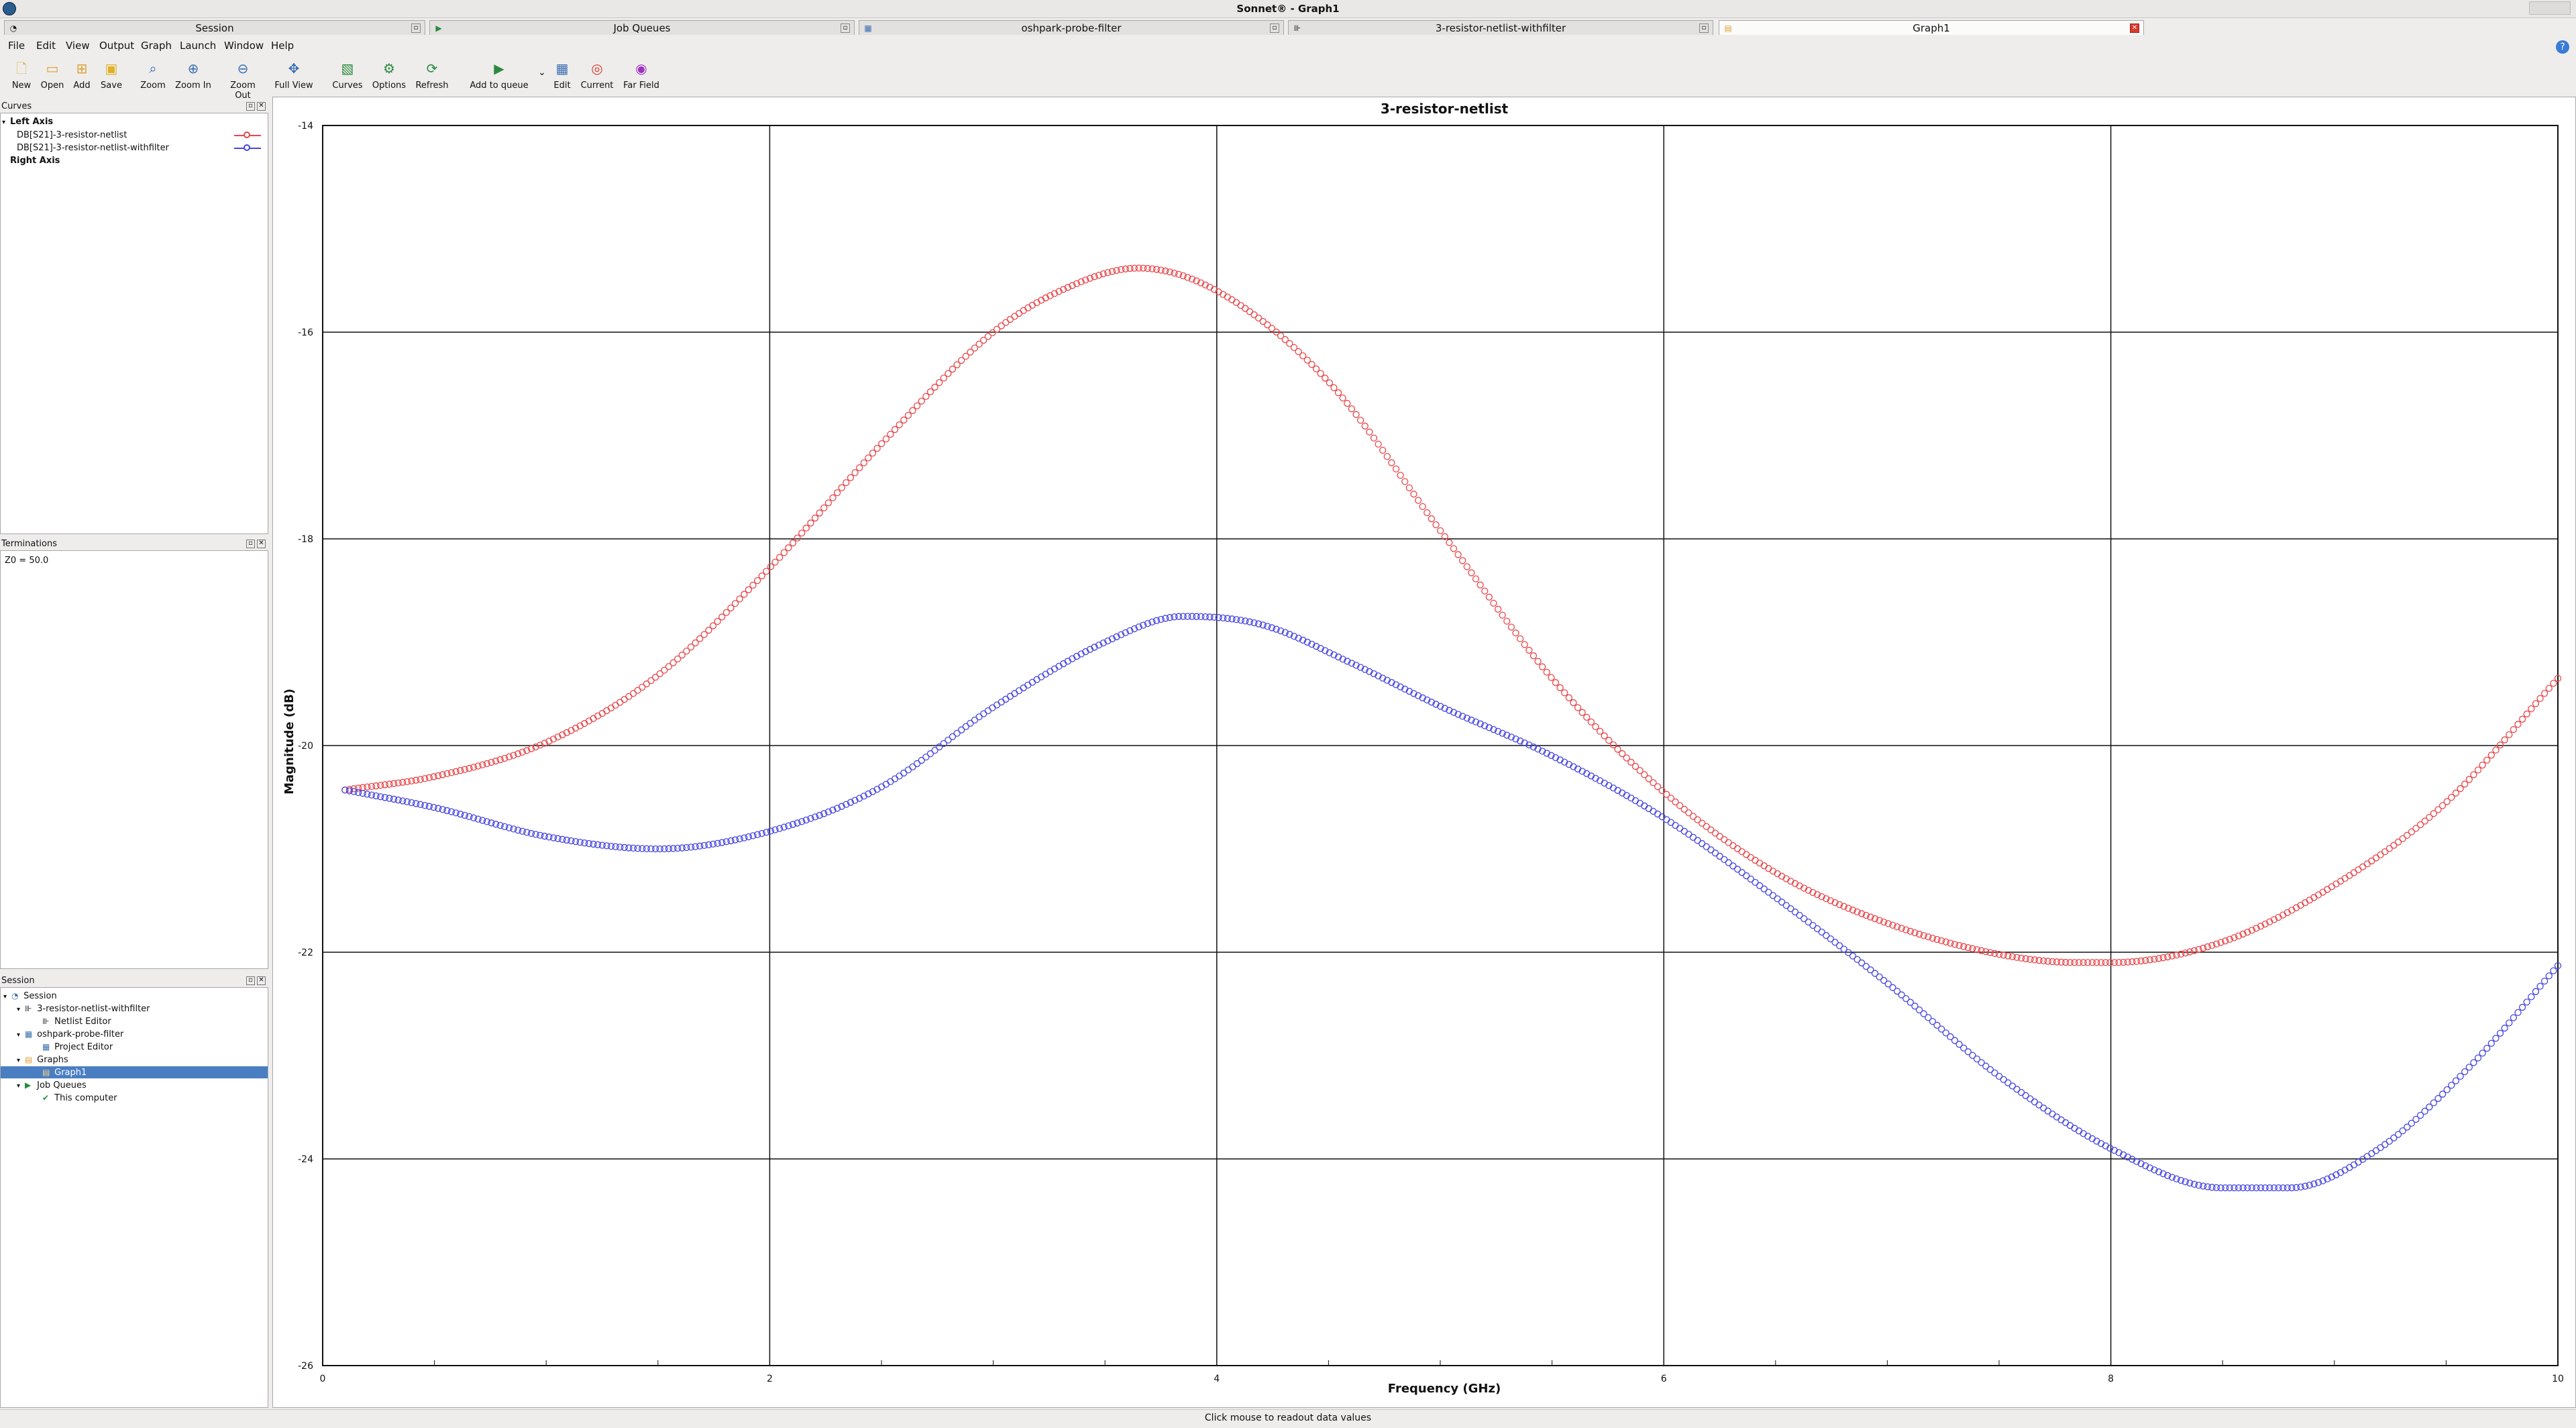 This screenshot has width=2576, height=1428. What do you see at coordinates (1071, 27) in the screenshot?
I see `tab-oshpark-probe-filter: ▦ oshpark-probe-filter ▫` at bounding box center [1071, 27].